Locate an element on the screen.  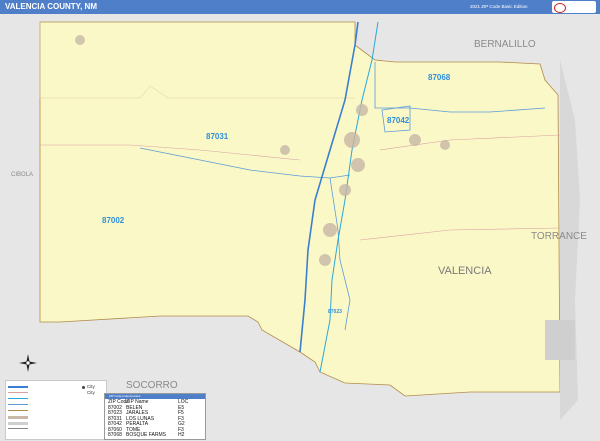
city-dot-icon is located at coordinates (83, 387).